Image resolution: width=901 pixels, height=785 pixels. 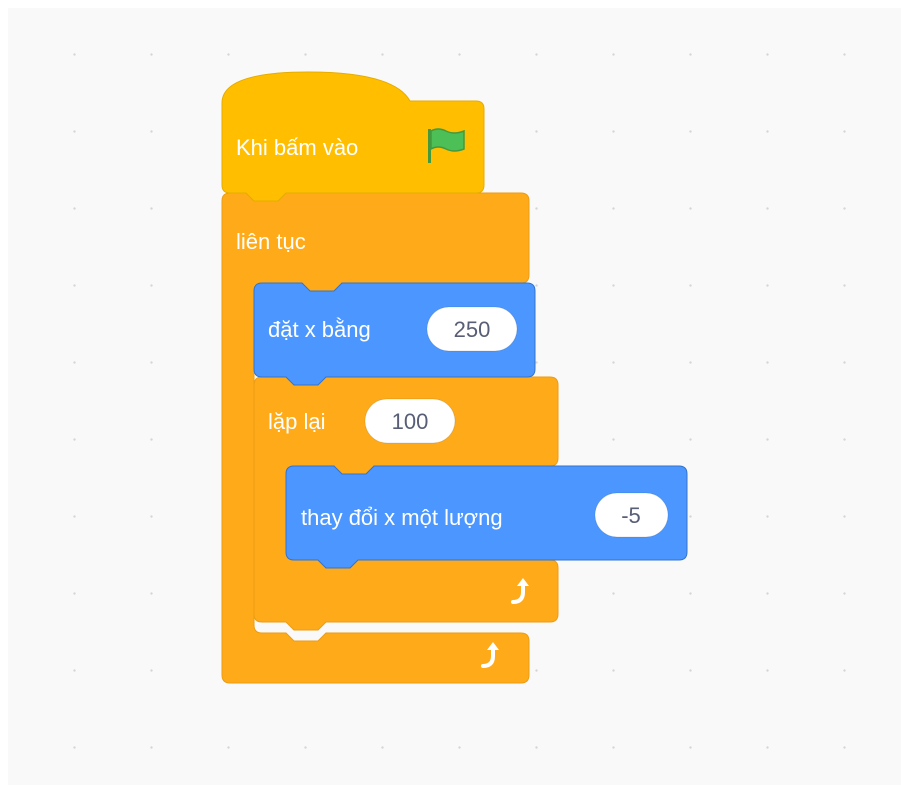 I want to click on change-x-block: thay đổi x một lượng -5, so click(x=486, y=517).